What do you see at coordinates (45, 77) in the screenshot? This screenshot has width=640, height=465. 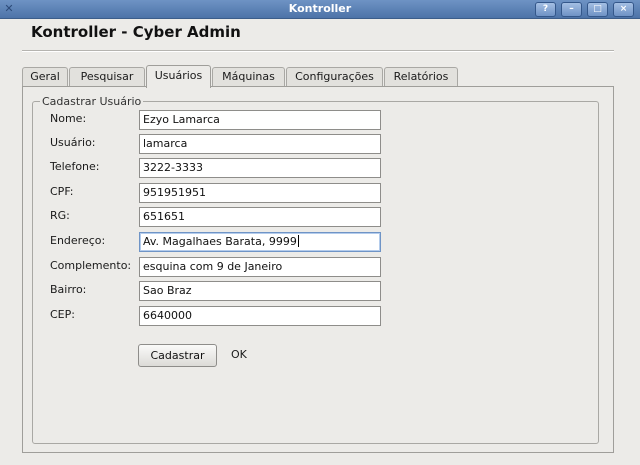 I see `tab-geral: Geral` at bounding box center [45, 77].